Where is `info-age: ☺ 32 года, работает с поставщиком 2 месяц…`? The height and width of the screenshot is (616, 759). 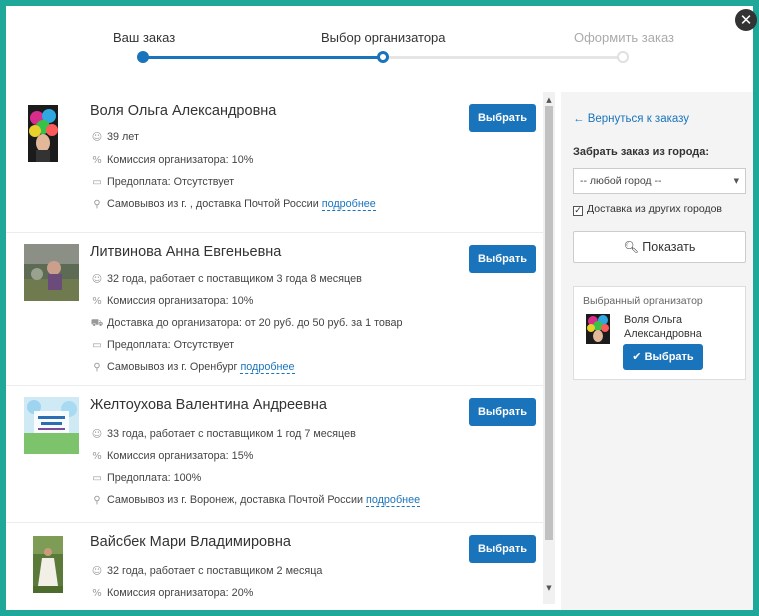 info-age: ☺ 32 года, работает с поставщиком 2 месяц… is located at coordinates (207, 571).